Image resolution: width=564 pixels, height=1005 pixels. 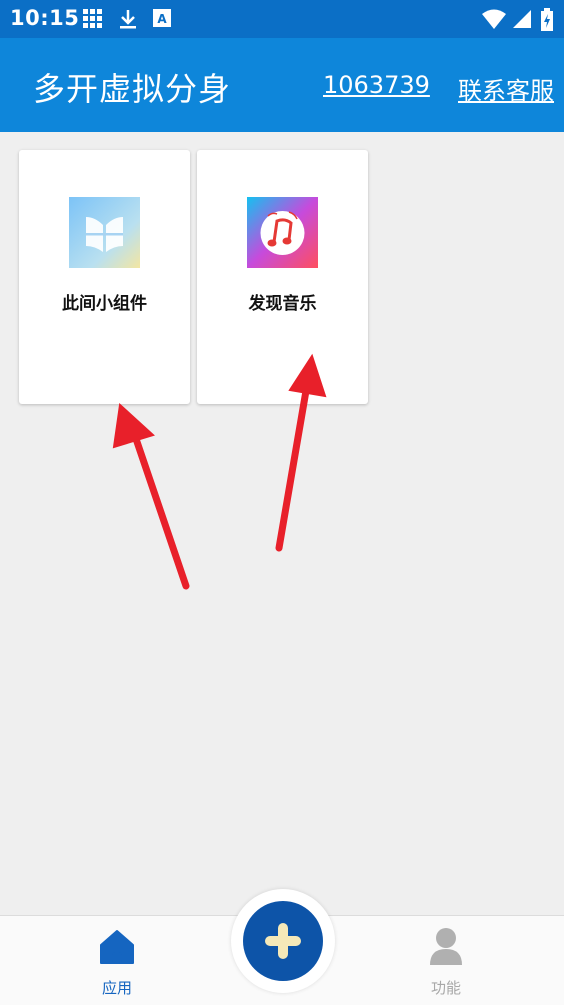 What do you see at coordinates (282, 304) in the screenshot?
I see `app-label: 发现音乐` at bounding box center [282, 304].